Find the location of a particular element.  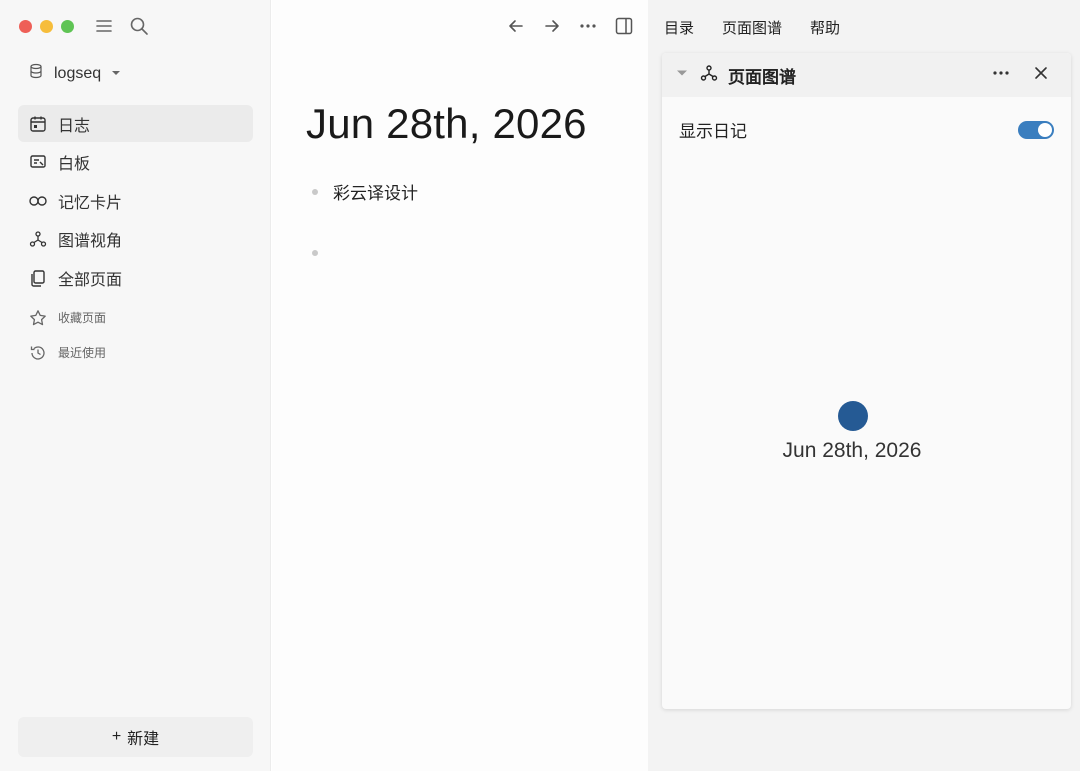

sidebar-item-all-pages: 全部页面 is located at coordinates (135, 277).